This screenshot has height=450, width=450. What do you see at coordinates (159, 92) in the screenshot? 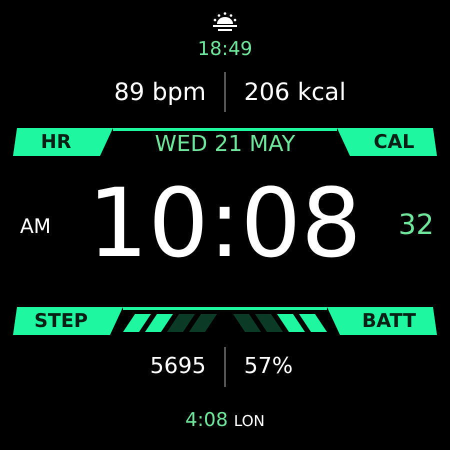
I see `heart-rate-value: 89 bpm` at bounding box center [159, 92].